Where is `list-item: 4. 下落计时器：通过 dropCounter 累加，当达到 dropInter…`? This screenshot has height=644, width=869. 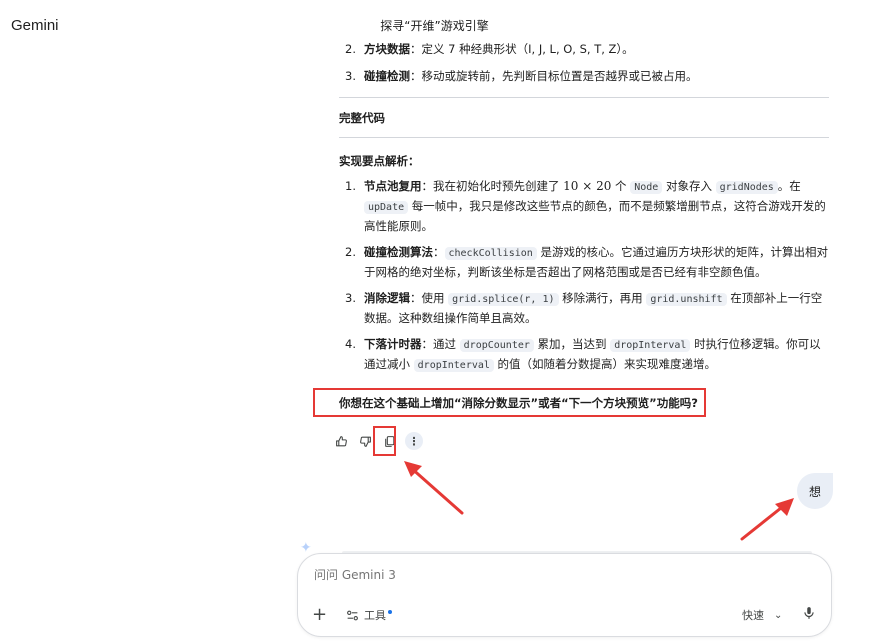
list-item: 4. 下落计时器：通过 dropCounter 累加，当达到 dropInter… is located at coordinates (584, 355).